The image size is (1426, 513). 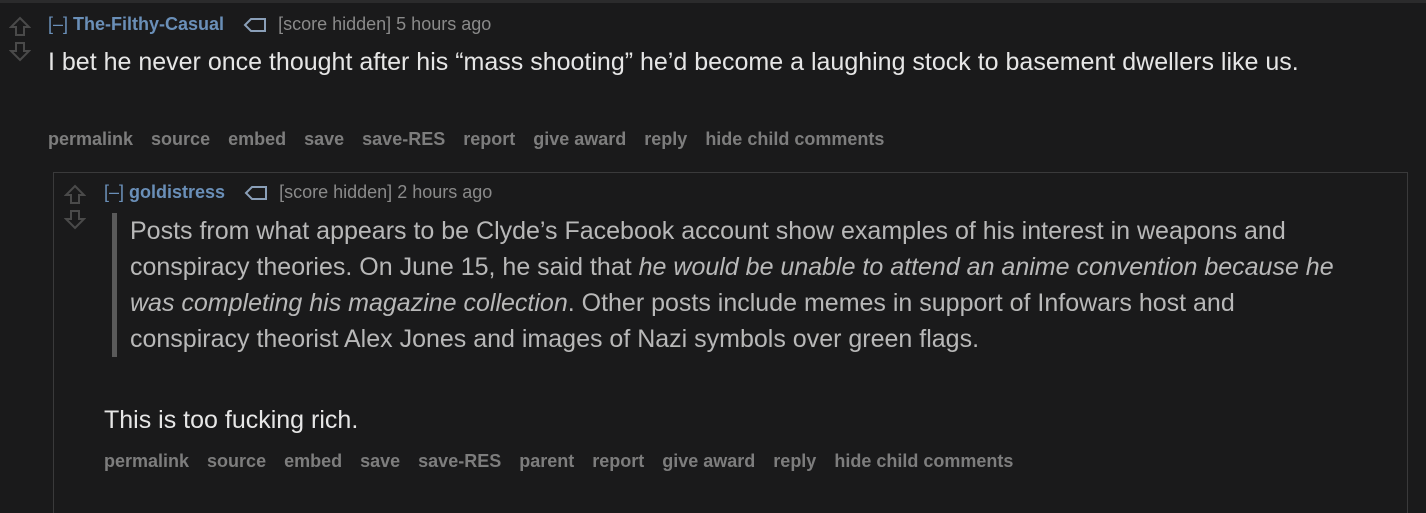 What do you see at coordinates (444, 24) in the screenshot?
I see `comment-time: 5 hours ago` at bounding box center [444, 24].